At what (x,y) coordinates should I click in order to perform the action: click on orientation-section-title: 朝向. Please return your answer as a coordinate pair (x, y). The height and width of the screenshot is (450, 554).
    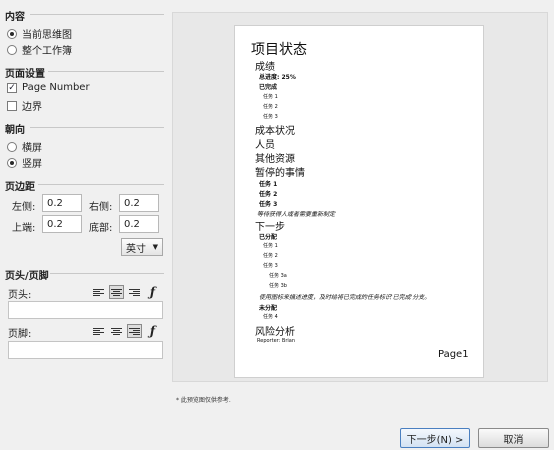
    Looking at the image, I should click on (15, 130).